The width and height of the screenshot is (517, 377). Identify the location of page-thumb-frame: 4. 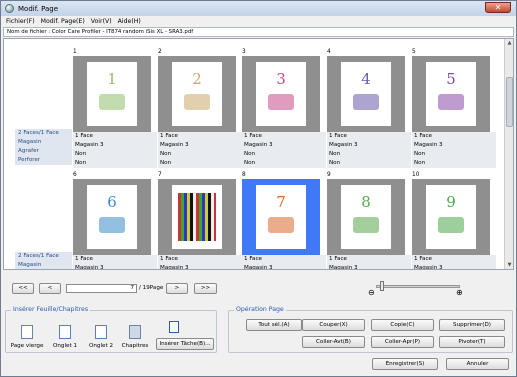
(366, 94).